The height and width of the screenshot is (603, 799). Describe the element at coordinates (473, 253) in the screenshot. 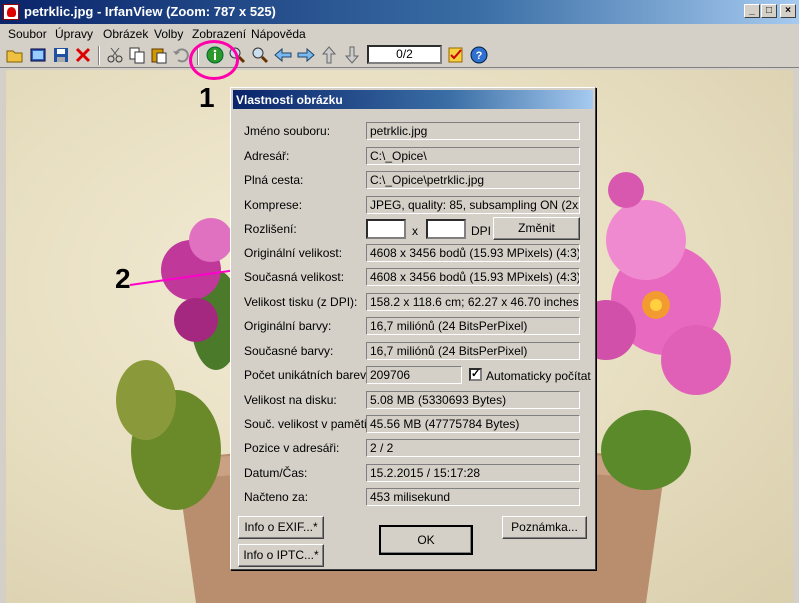

I see `value-original-size: 4608 x 3456 bodů (15.93 MPixels) (4:3)` at that location.